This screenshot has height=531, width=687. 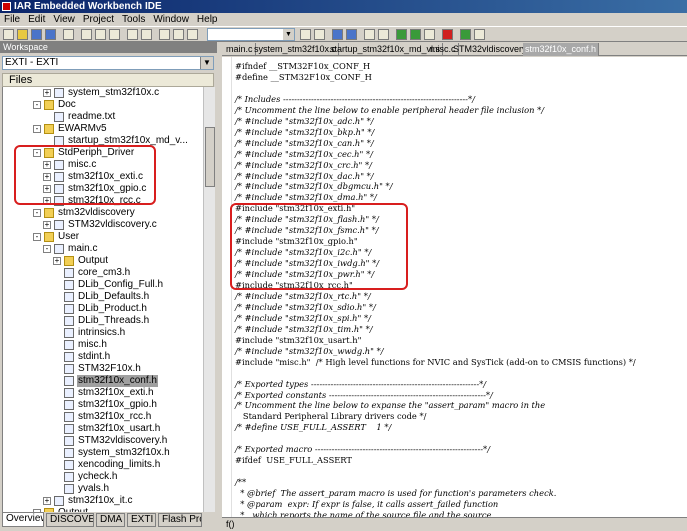 I want to click on tab-overview: Overview, so click(x=23, y=519).